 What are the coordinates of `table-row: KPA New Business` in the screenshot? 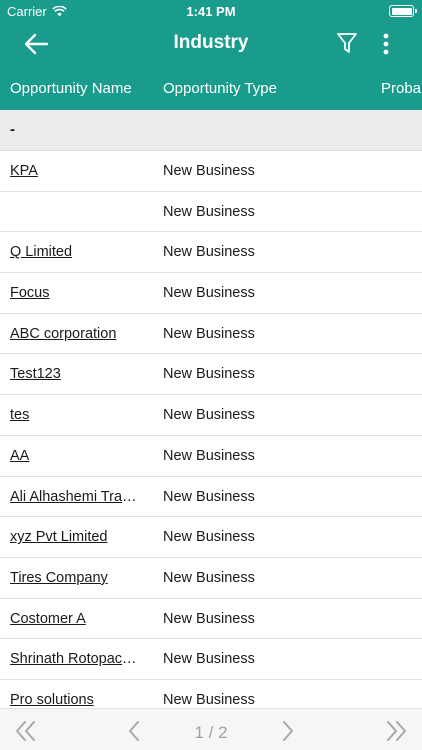 It's located at (211, 171).